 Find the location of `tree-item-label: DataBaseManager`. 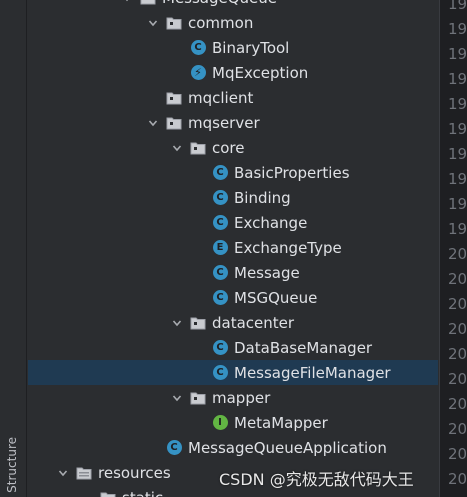

tree-item-label: DataBaseManager is located at coordinates (303, 347).